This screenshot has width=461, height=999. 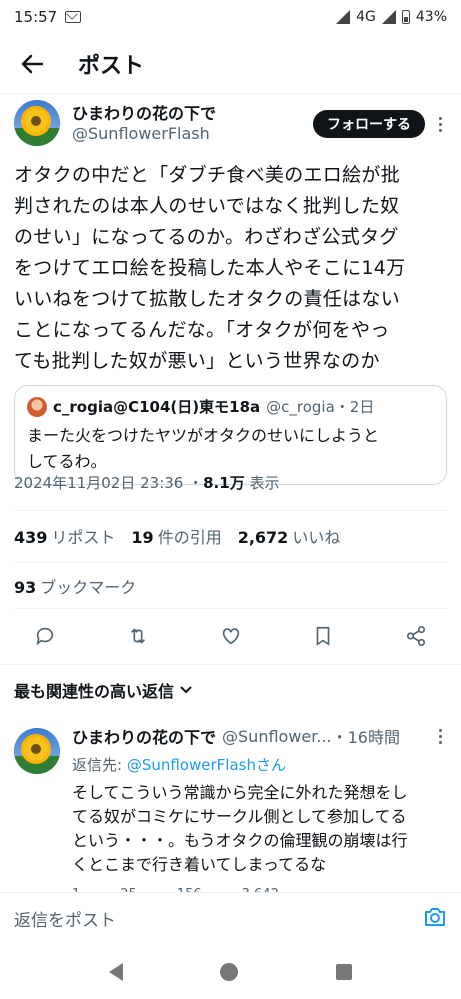 I want to click on heart-icon, so click(x=230, y=636).